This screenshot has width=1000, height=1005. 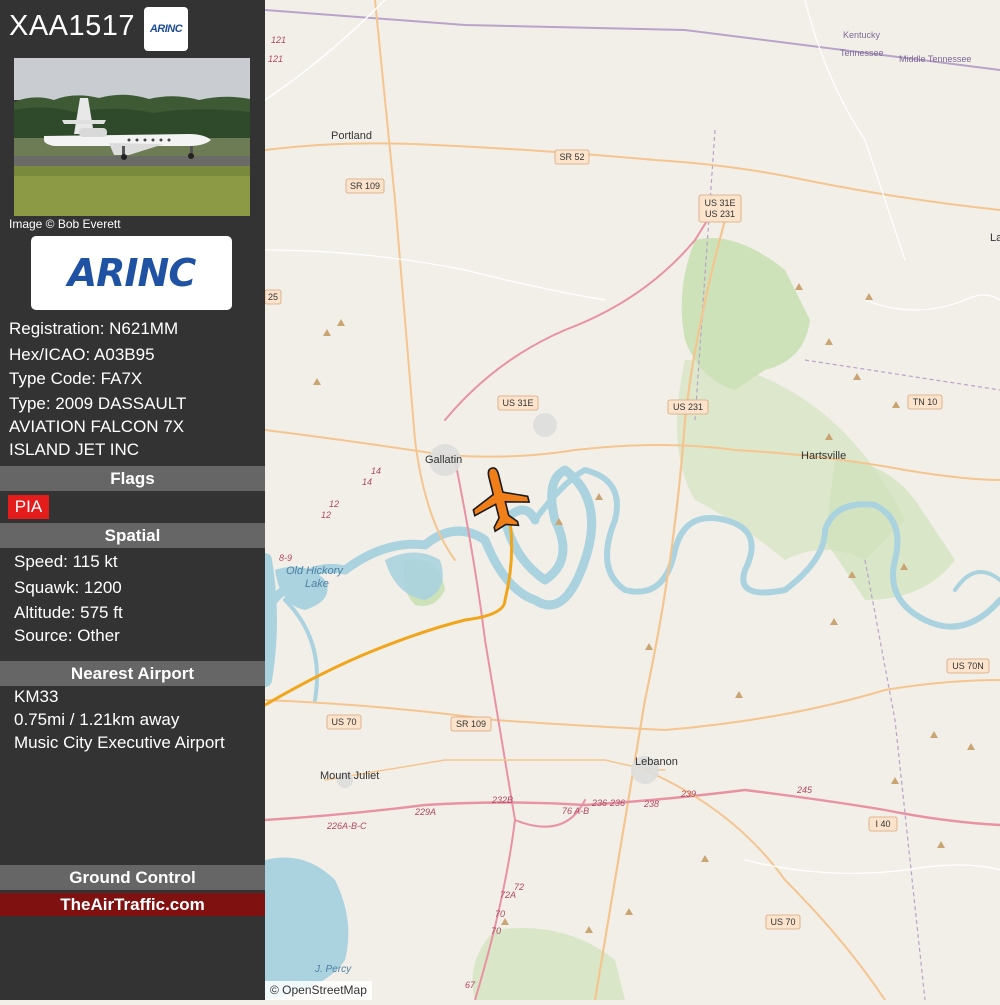 I want to click on road-number: 72, so click(x=519, y=887).